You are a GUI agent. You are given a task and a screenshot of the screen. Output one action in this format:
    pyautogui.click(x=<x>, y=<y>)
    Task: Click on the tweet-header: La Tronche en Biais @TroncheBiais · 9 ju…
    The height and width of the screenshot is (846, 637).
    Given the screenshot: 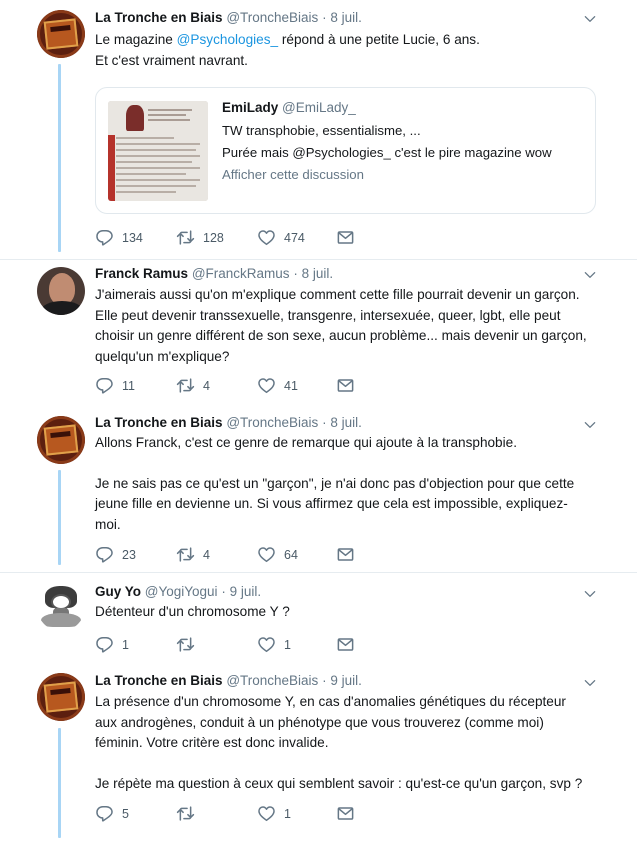 What is the action you would take?
    pyautogui.click(x=228, y=681)
    